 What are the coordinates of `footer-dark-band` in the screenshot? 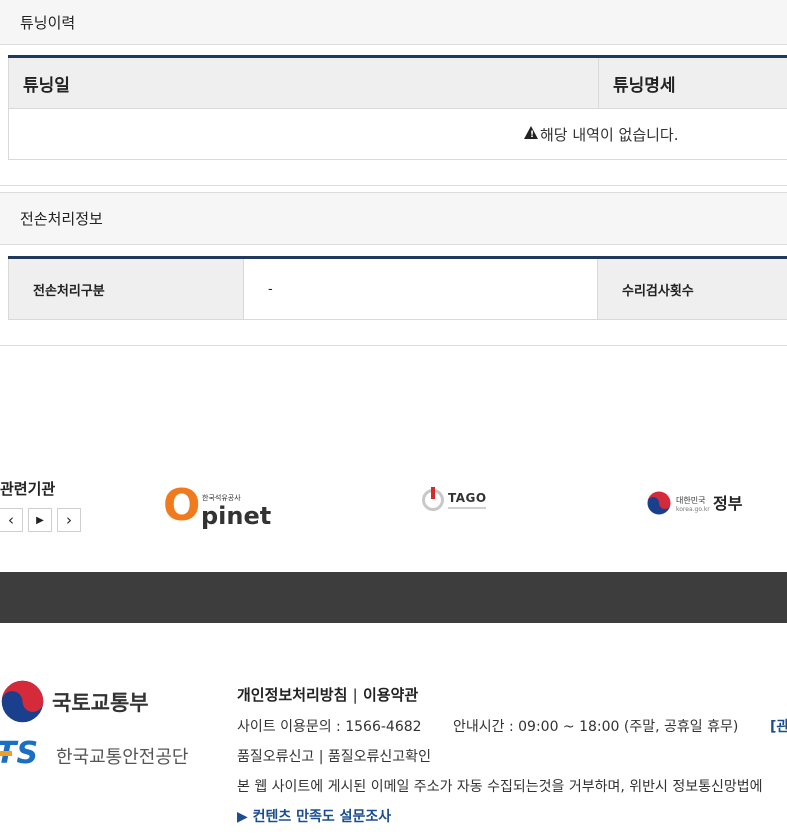 It's located at (393, 597).